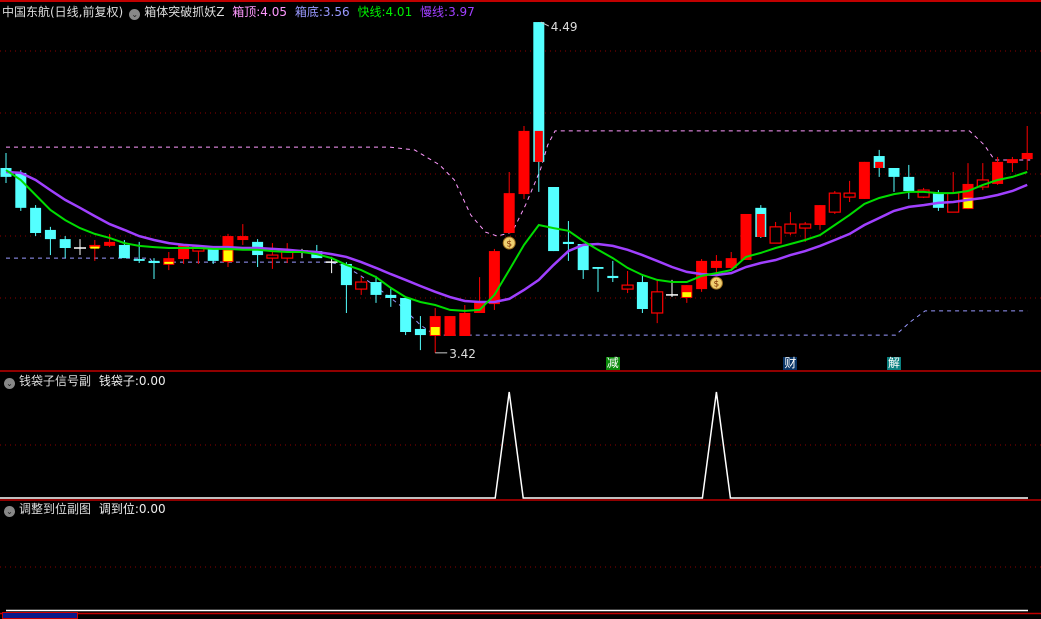 This screenshot has height=619, width=1041. What do you see at coordinates (55, 381) in the screenshot?
I see `sub1-title: 钱袋子信号副` at bounding box center [55, 381].